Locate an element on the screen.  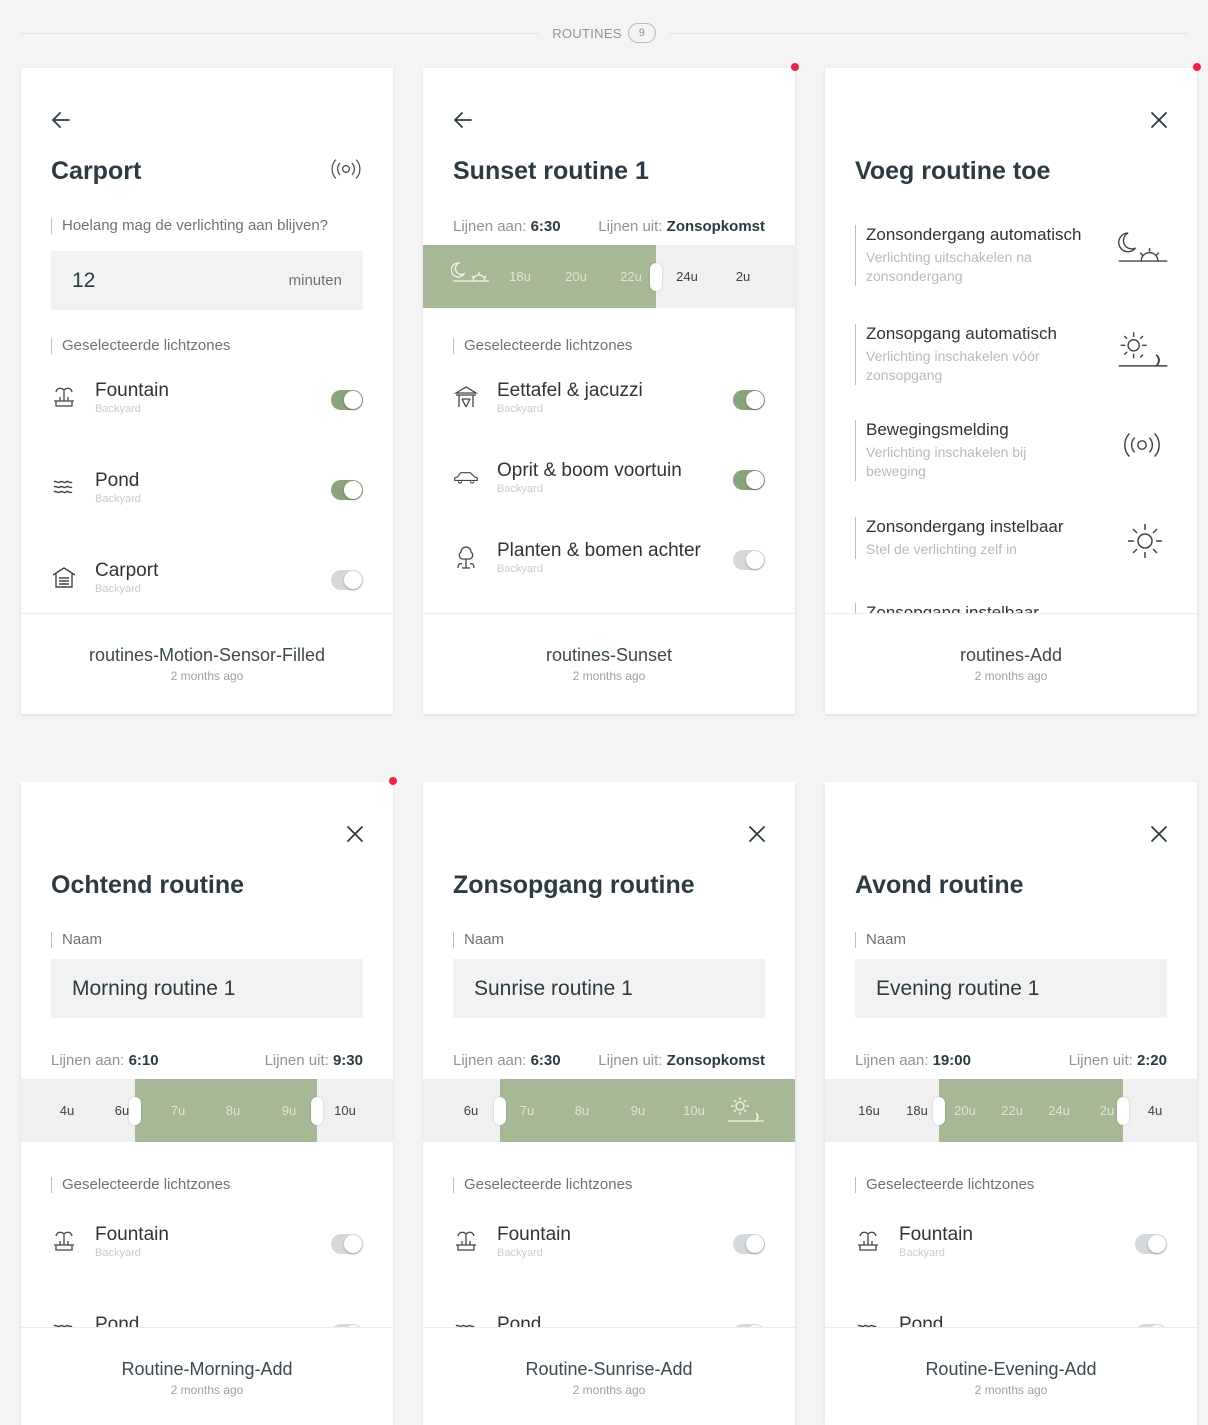
time-range-slider: 16u 18u 20u 22u 24u 2u 4u is located at coordinates (1011, 1110).